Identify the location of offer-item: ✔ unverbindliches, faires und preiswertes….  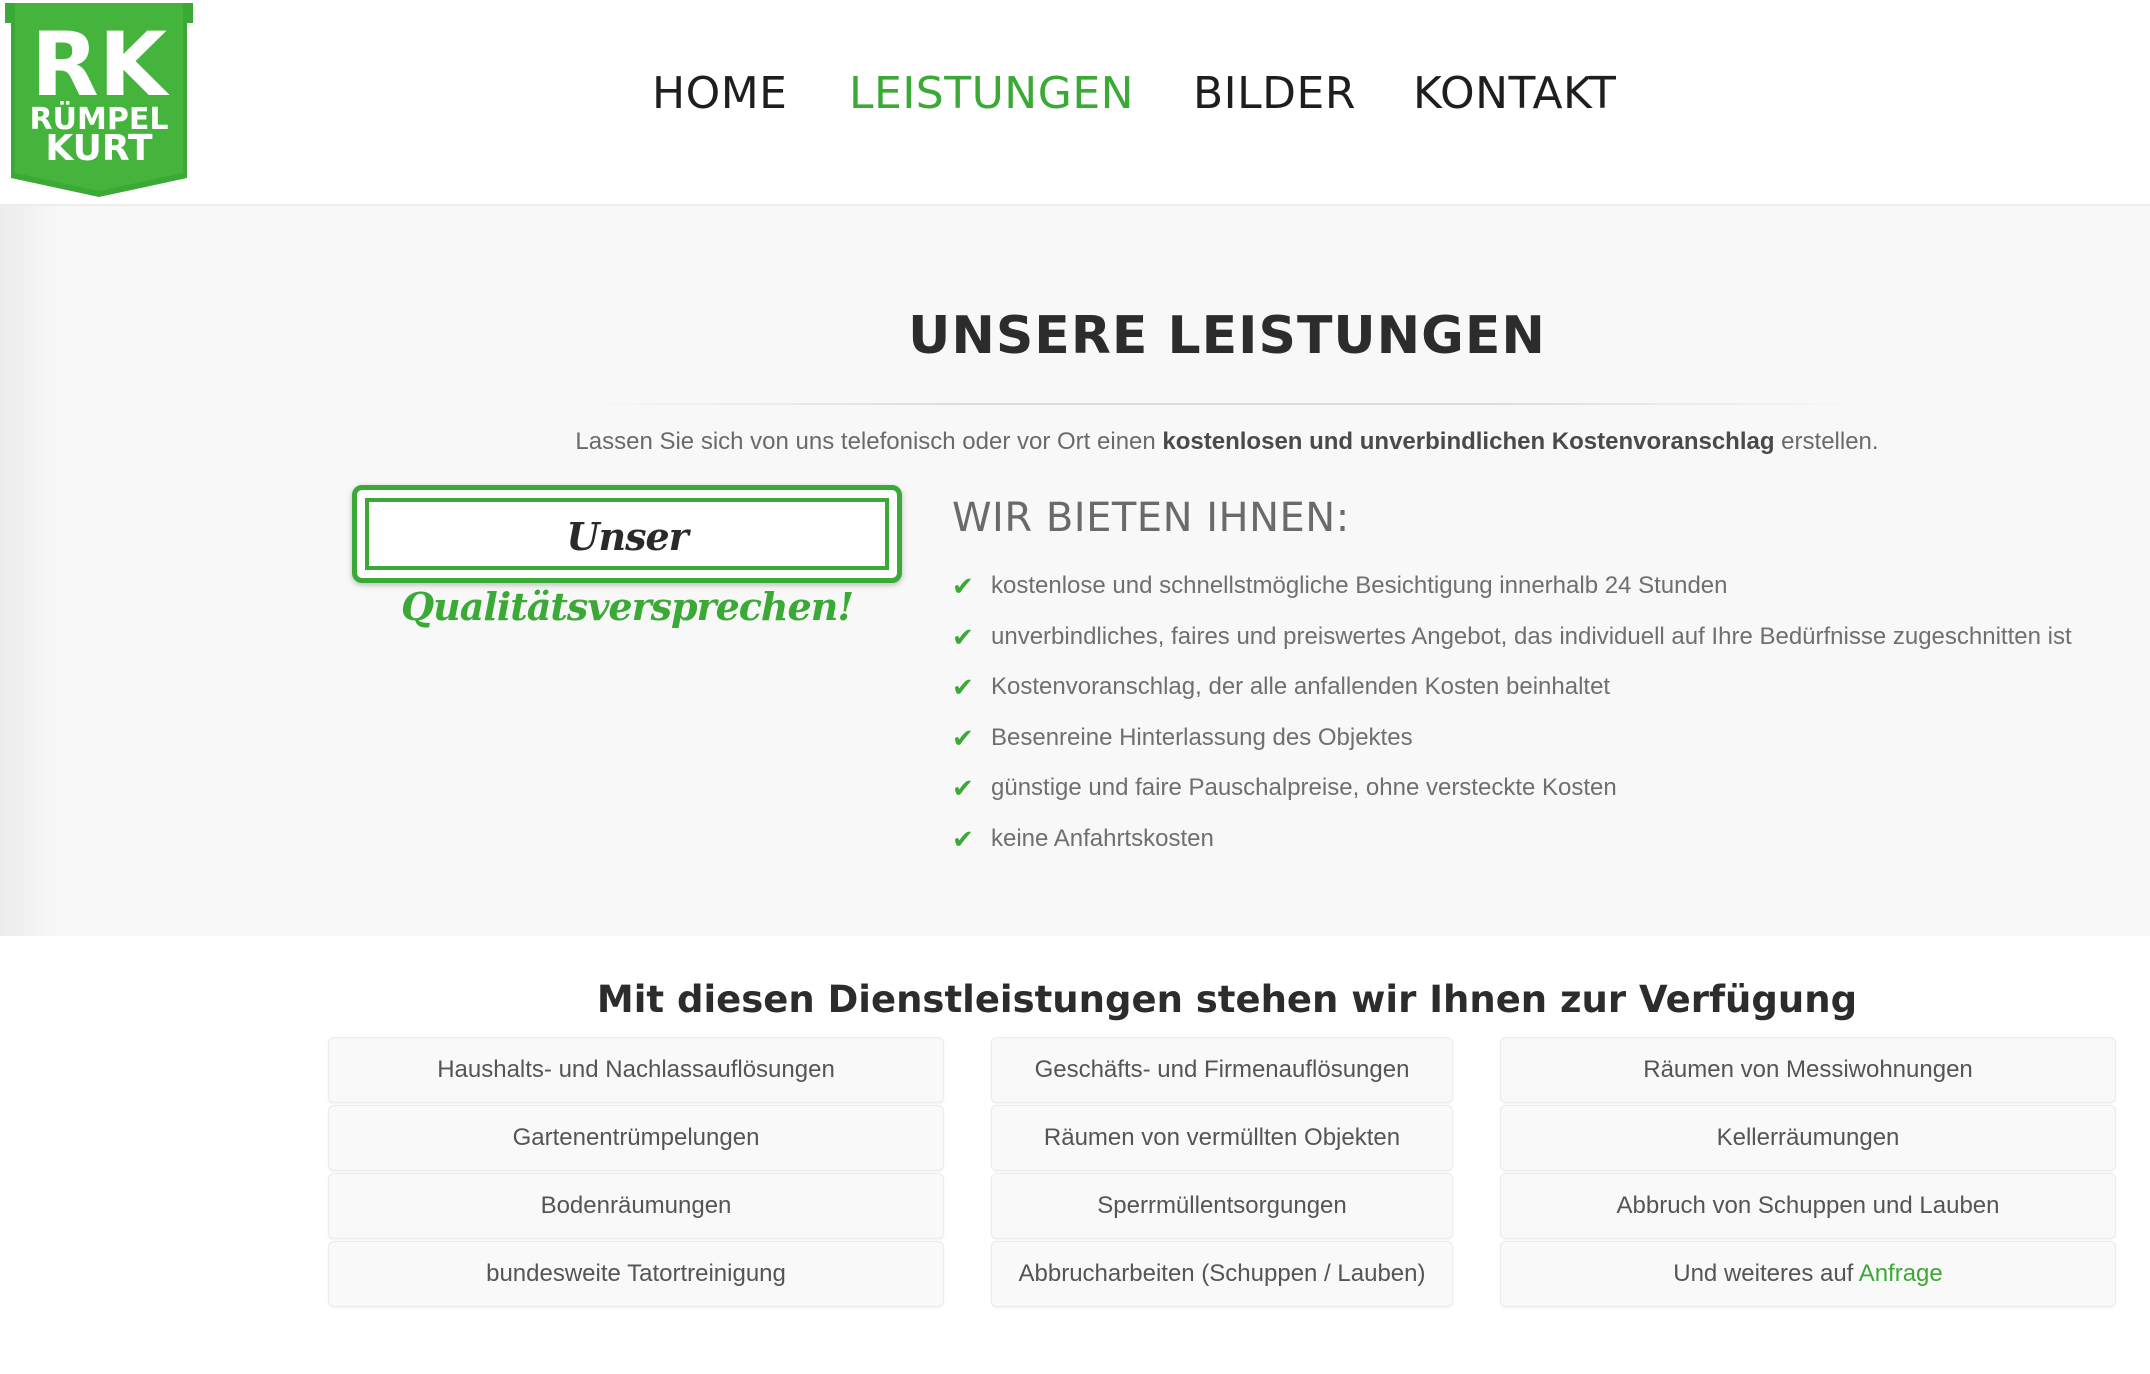
(1512, 648).